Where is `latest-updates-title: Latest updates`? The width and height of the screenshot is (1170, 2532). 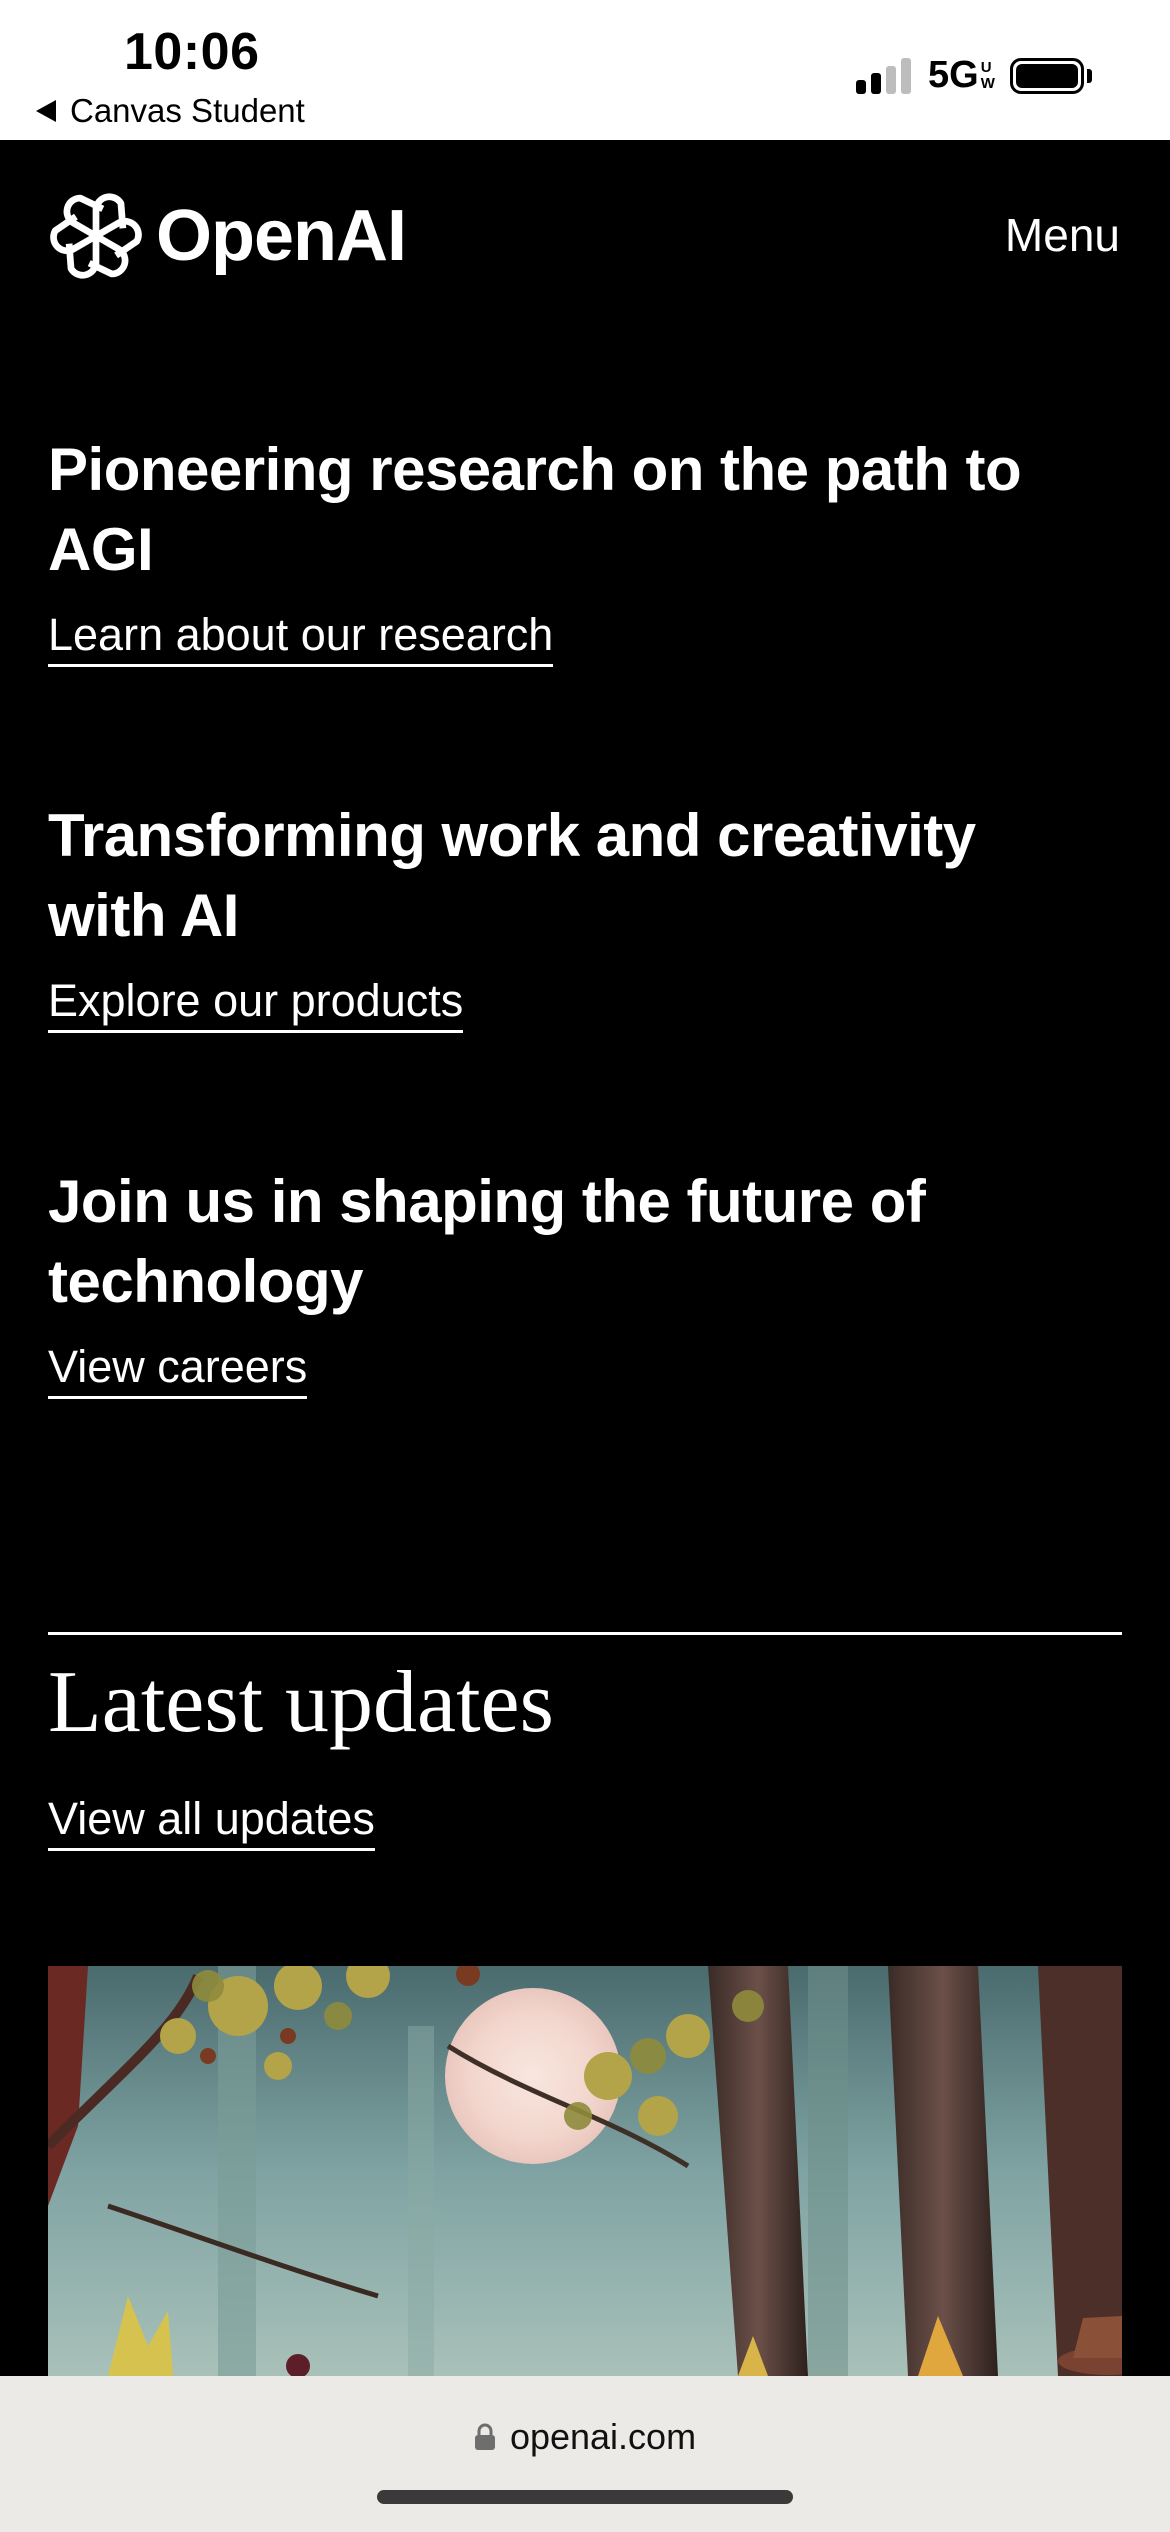
latest-updates-title: Latest updates is located at coordinates (301, 1702).